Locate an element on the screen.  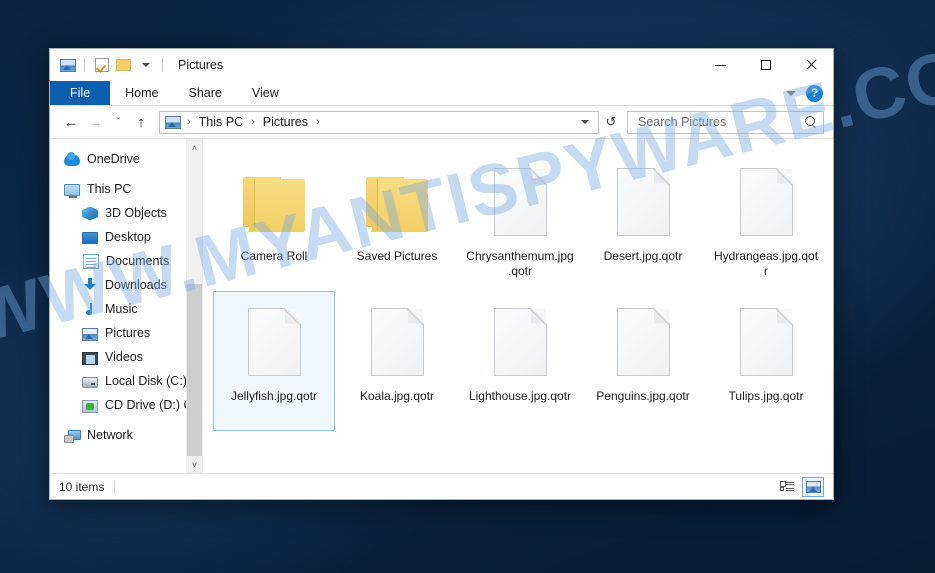
properties-icon is located at coordinates (101, 65).